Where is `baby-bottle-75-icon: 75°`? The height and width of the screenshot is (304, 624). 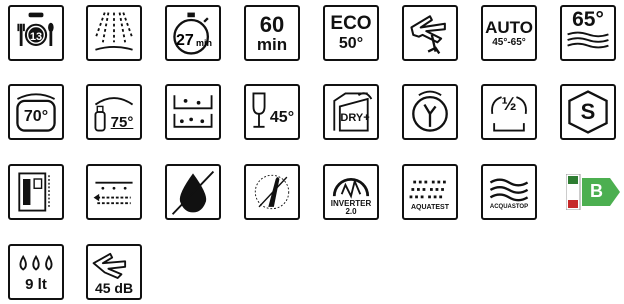 baby-bottle-75-icon: 75° is located at coordinates (114, 112).